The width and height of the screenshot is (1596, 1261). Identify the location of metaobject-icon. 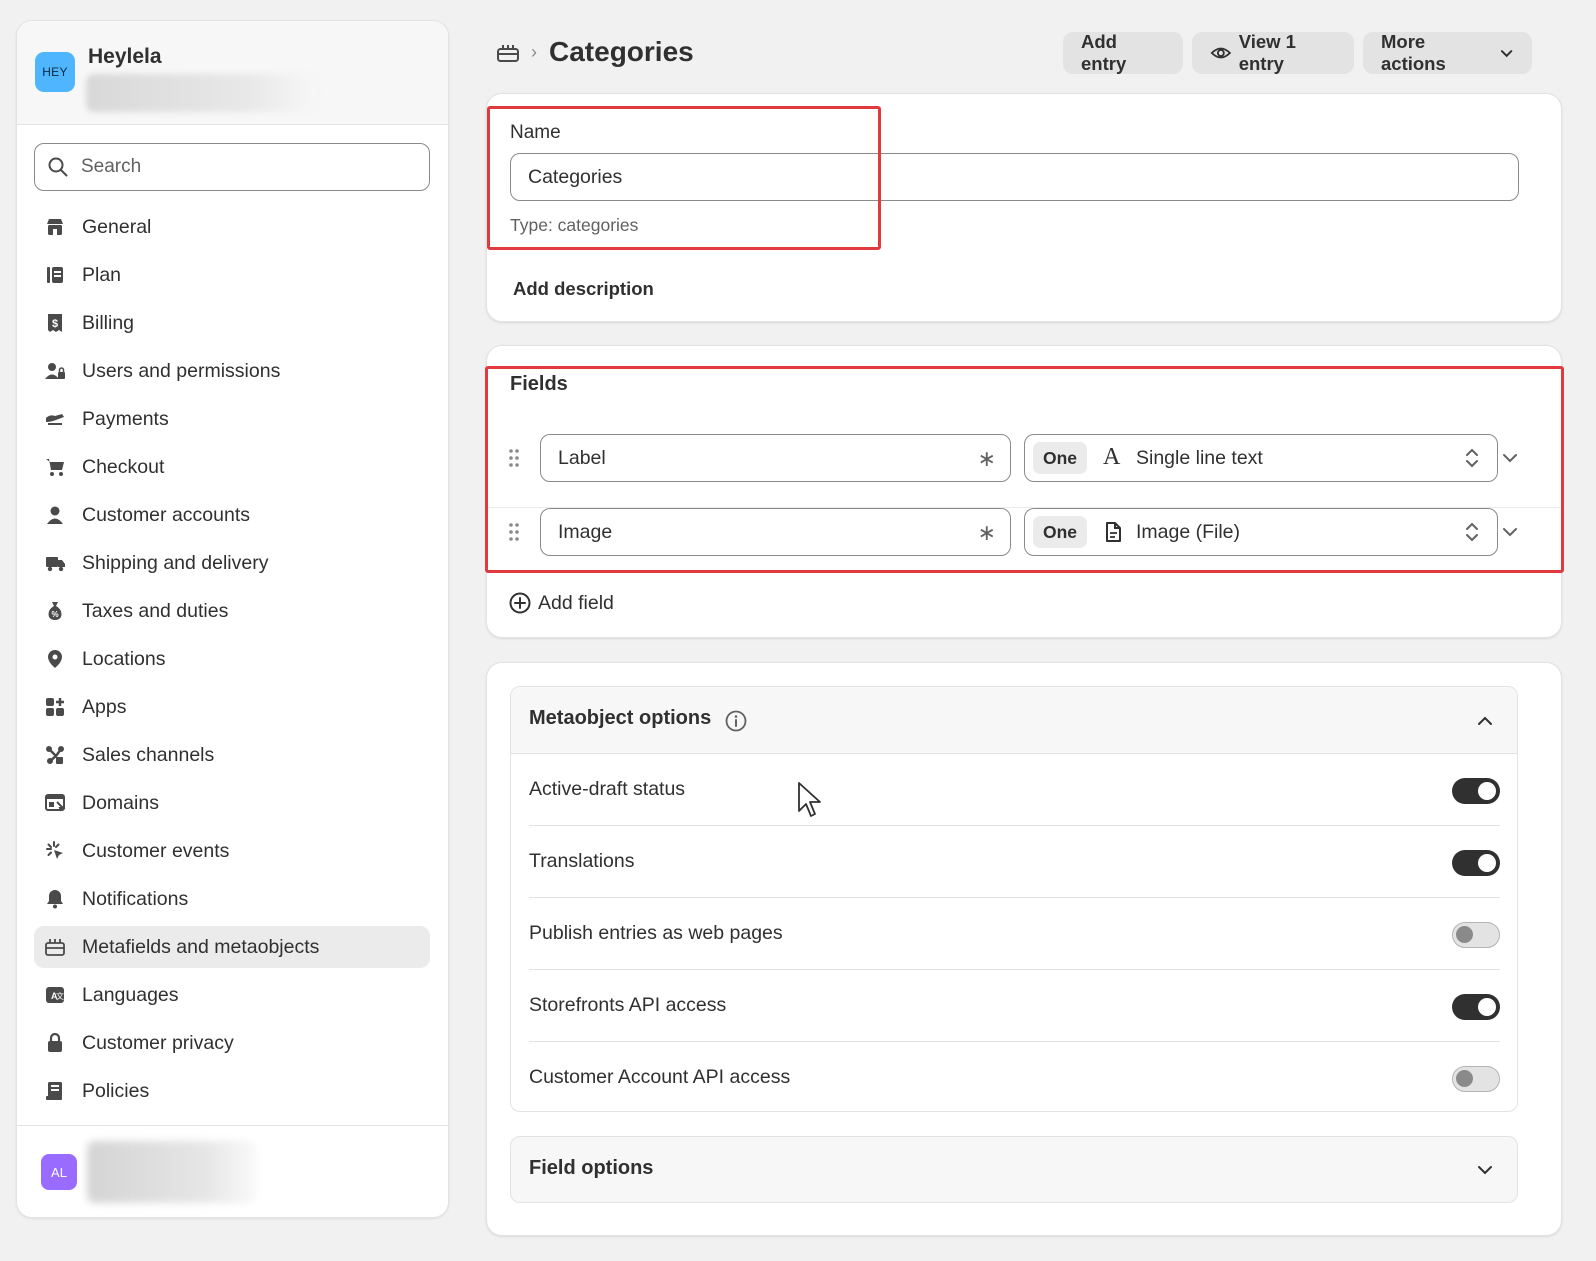
(508, 55).